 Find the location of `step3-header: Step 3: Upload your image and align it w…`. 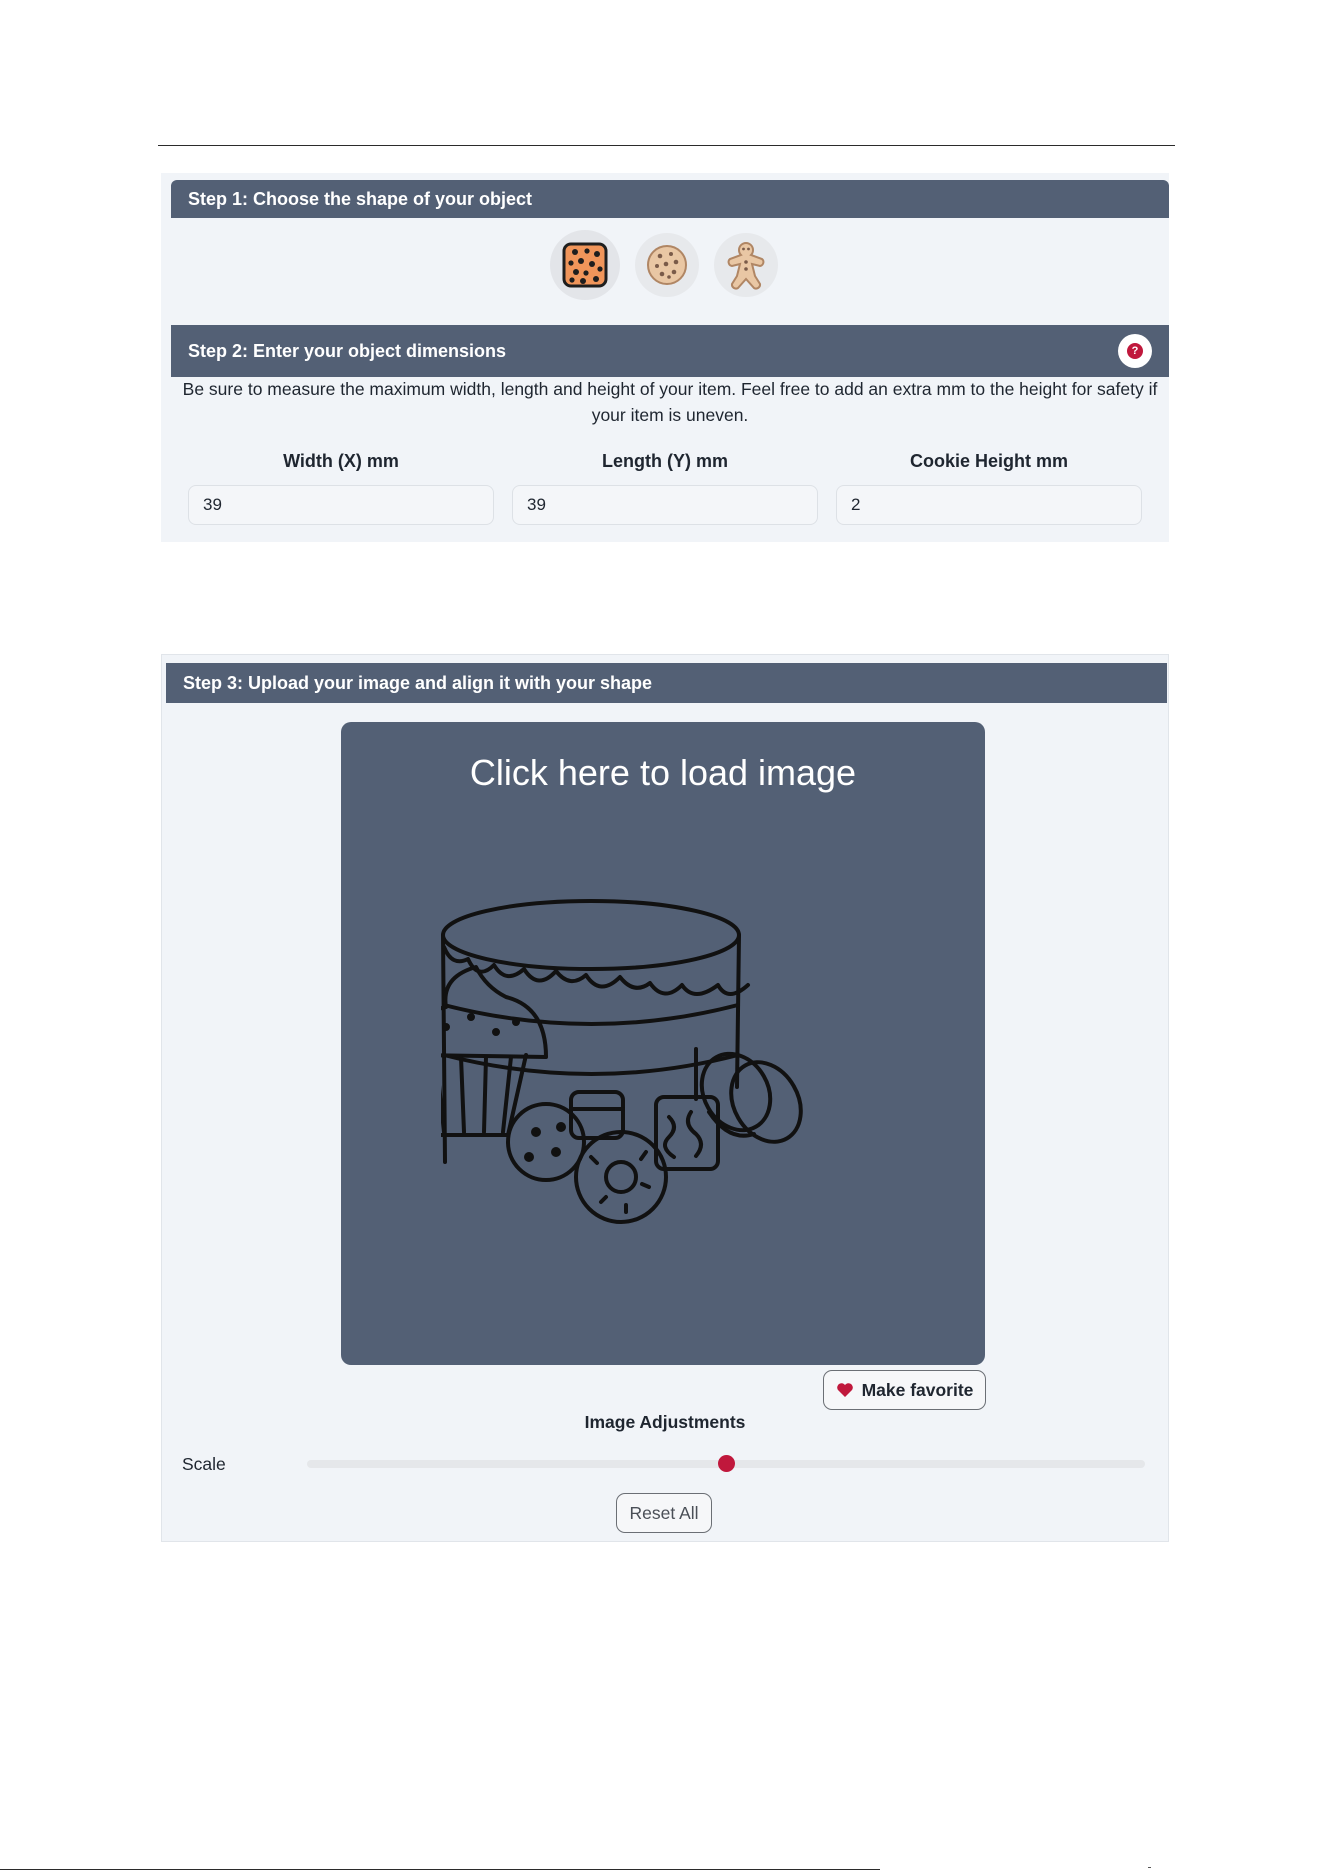

step3-header: Step 3: Upload your image and align it w… is located at coordinates (666, 683).